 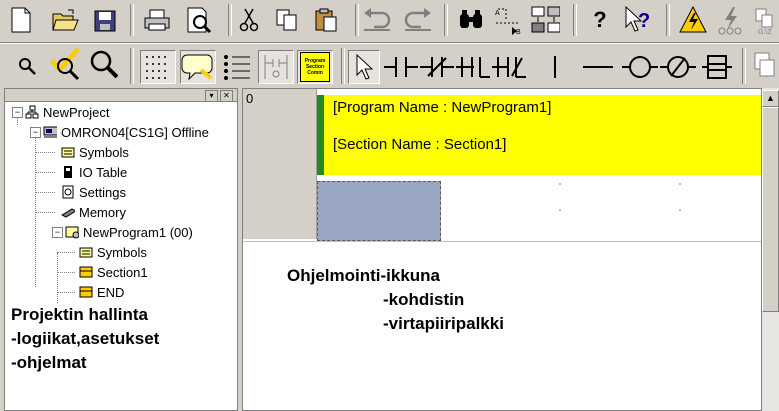 What do you see at coordinates (211, 96) in the screenshot?
I see `pane-dock-button: ▾` at bounding box center [211, 96].